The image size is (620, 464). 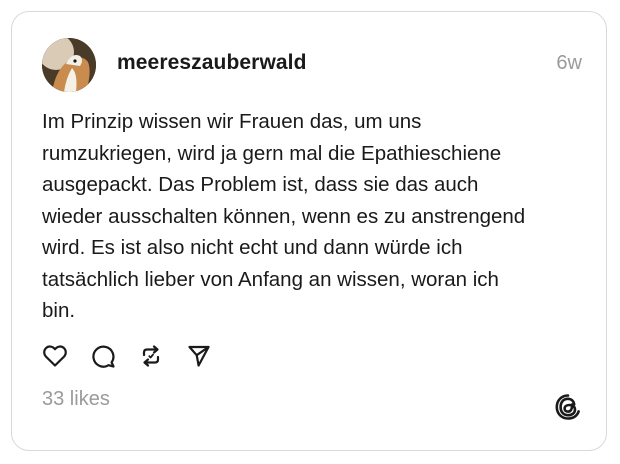 I want to click on avatar-image, so click(x=69, y=65).